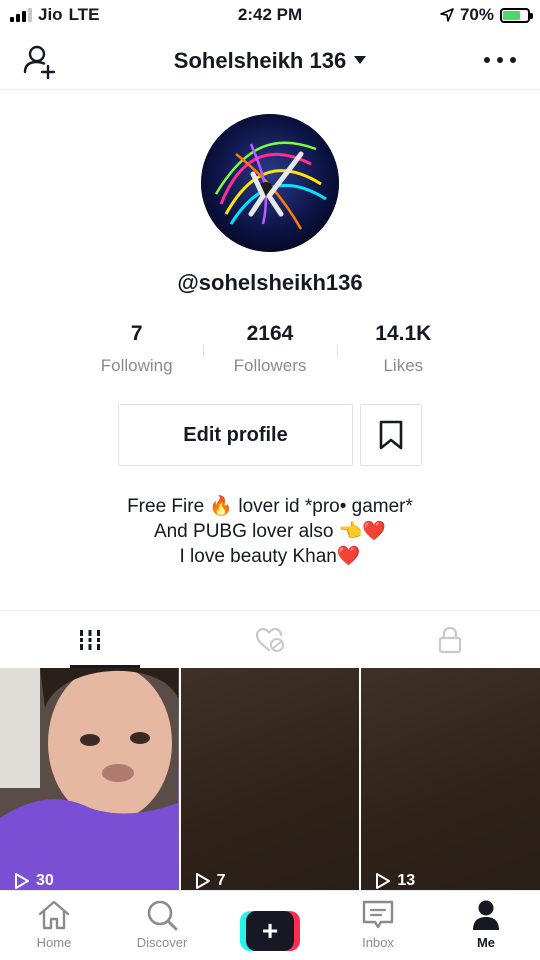 This screenshot has height=960, width=540. I want to click on video-frame, so click(89, 779).